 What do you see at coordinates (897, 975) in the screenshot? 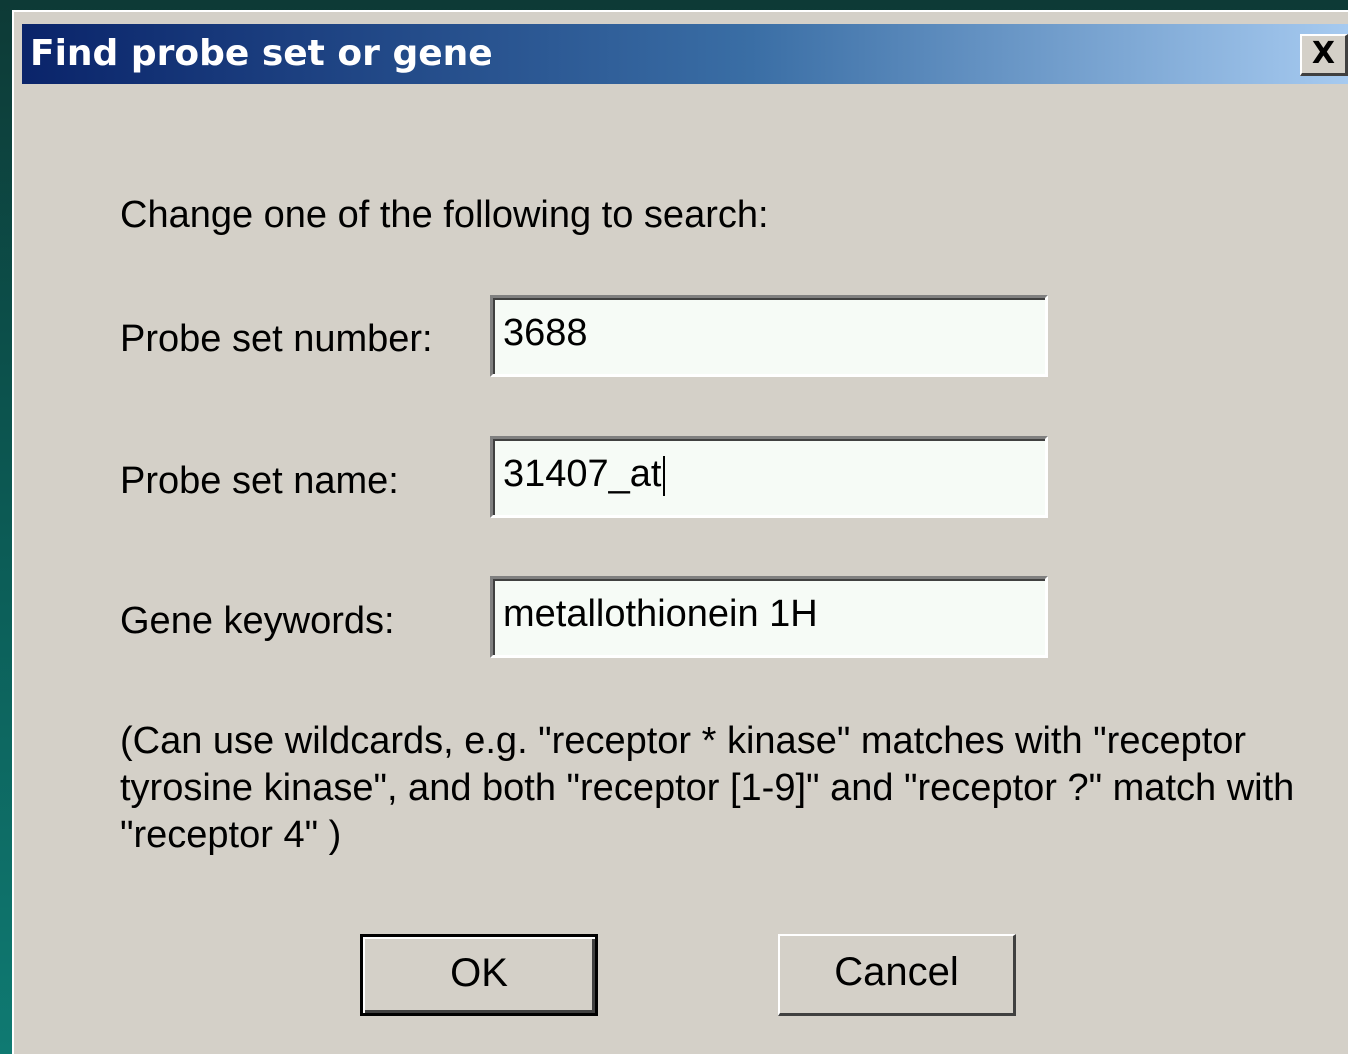
I see `cancel-button: Cancel` at bounding box center [897, 975].